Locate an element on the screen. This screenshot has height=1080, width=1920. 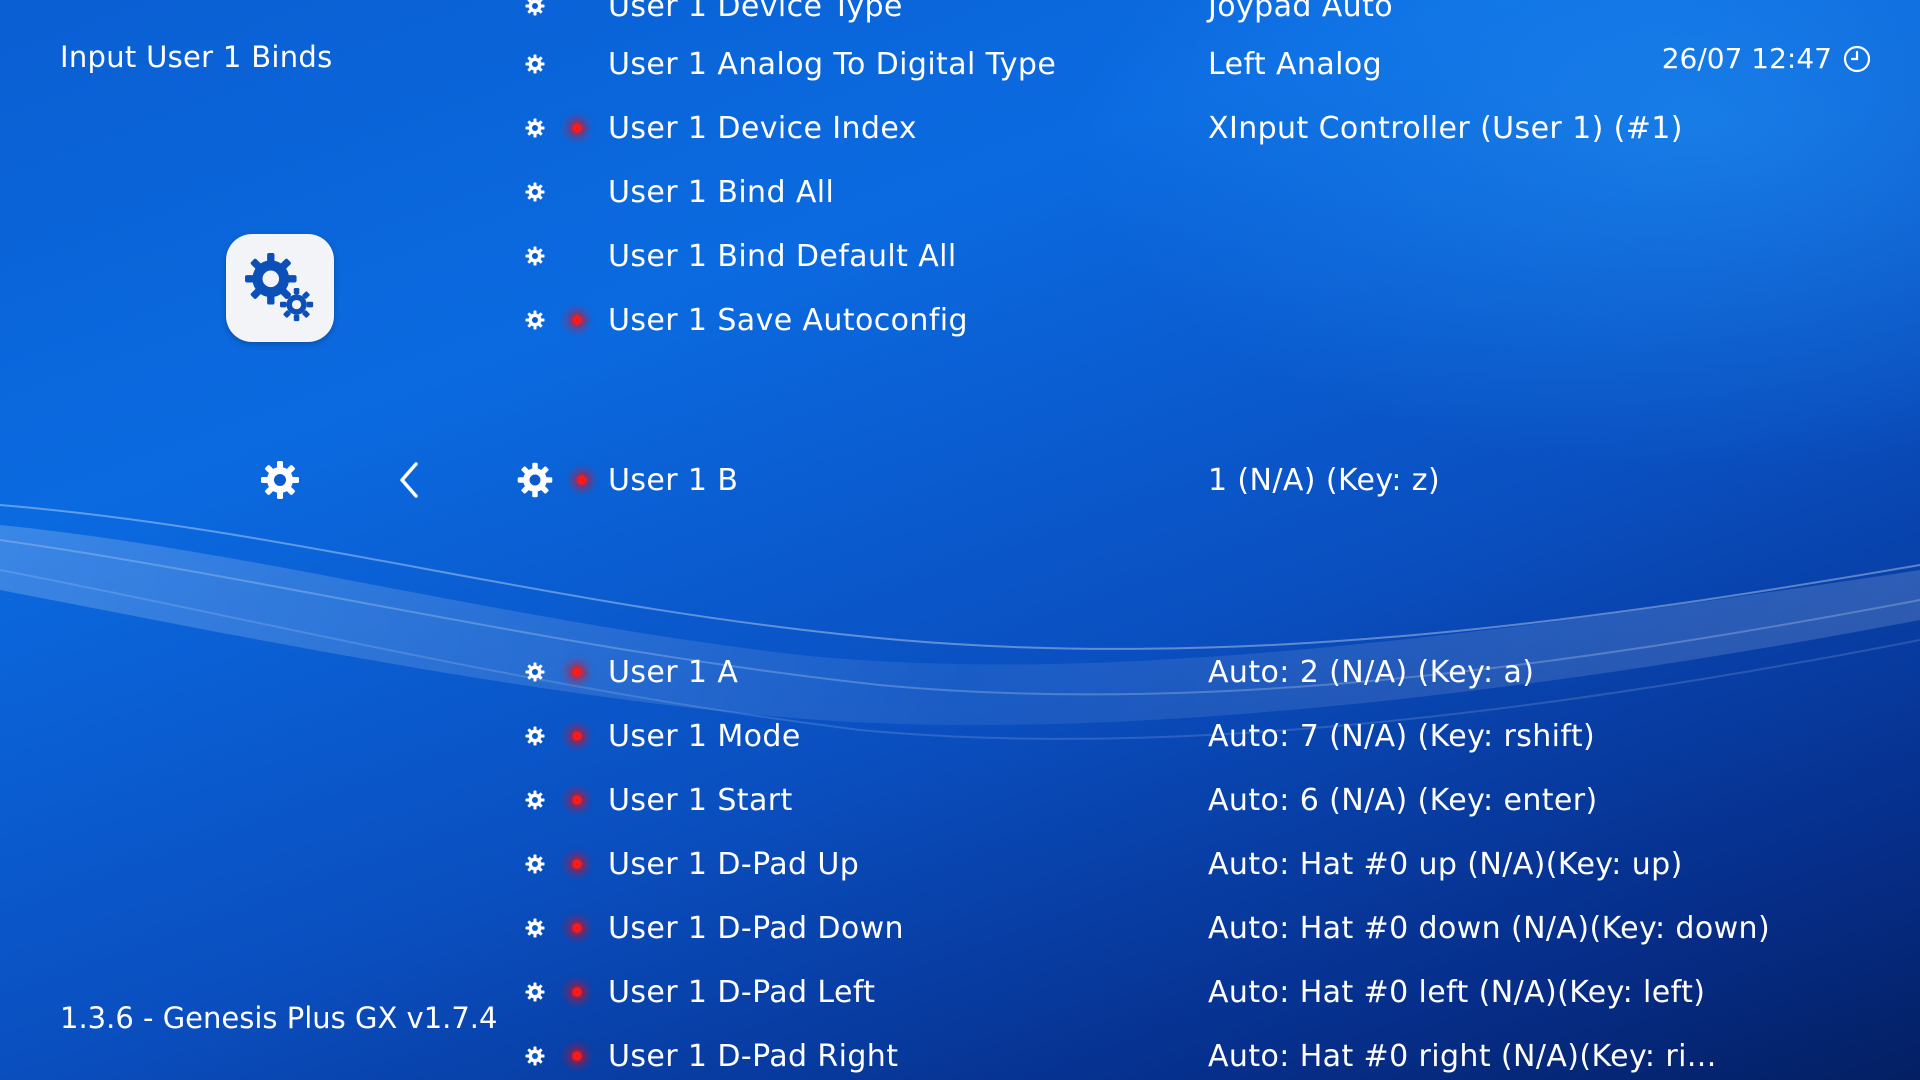
menu-item-label: User 1 A is located at coordinates (673, 672).